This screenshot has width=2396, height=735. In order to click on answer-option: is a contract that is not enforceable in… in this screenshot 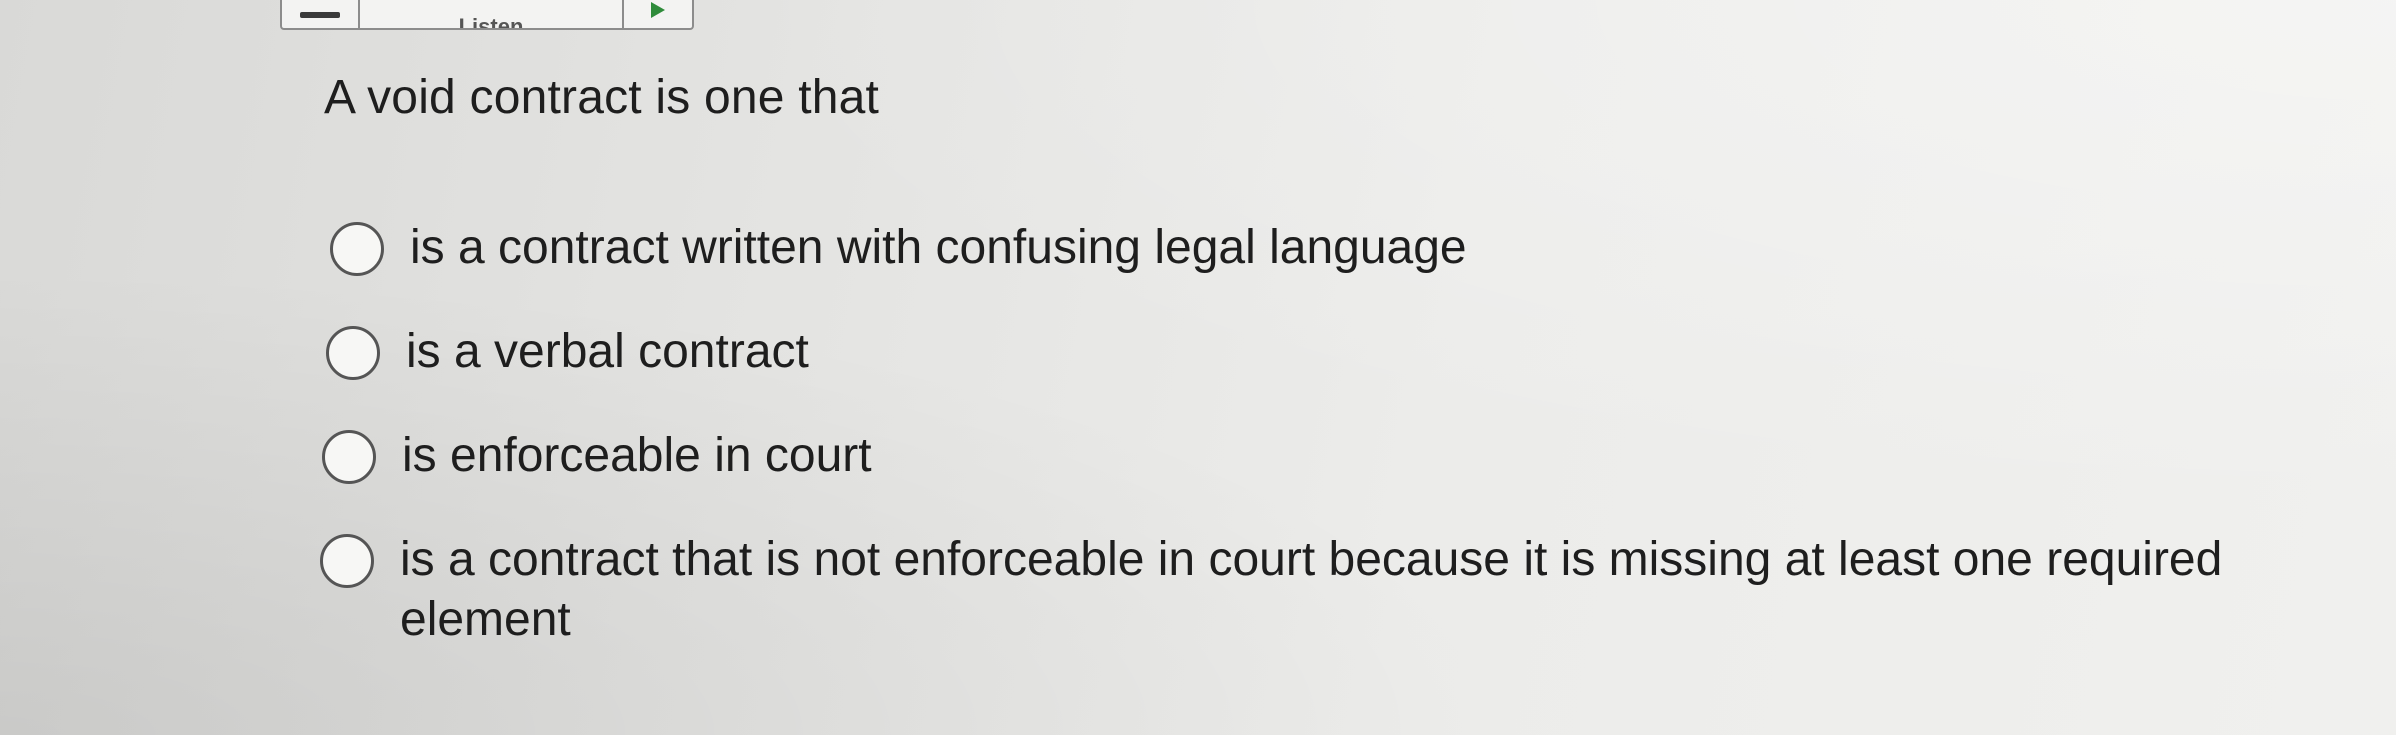, I will do `click(1320, 590)`.